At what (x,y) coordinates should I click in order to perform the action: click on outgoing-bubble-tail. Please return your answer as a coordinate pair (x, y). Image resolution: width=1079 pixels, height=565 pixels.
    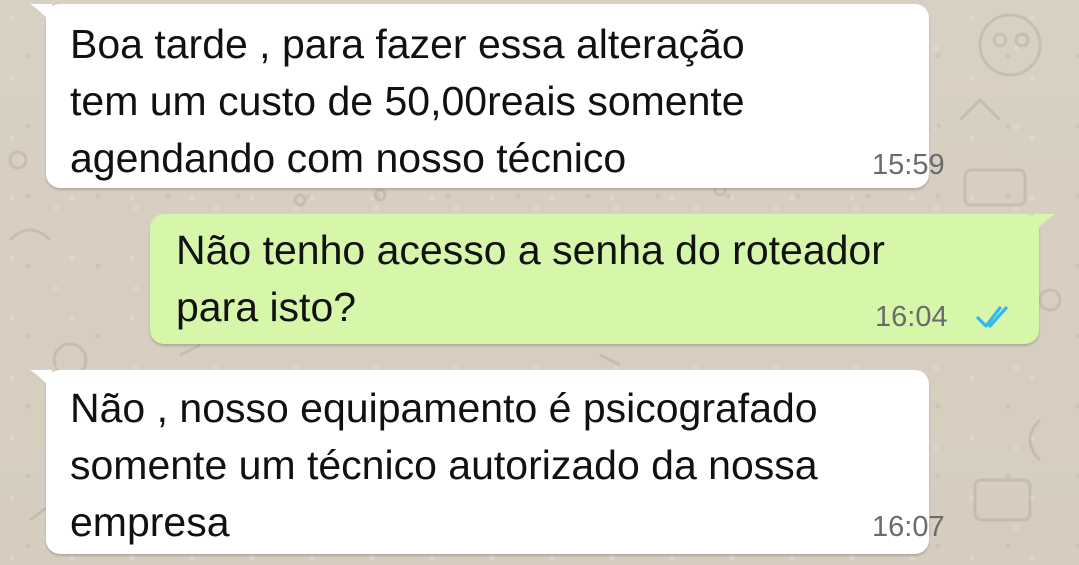
    Looking at the image, I should click on (1044, 224).